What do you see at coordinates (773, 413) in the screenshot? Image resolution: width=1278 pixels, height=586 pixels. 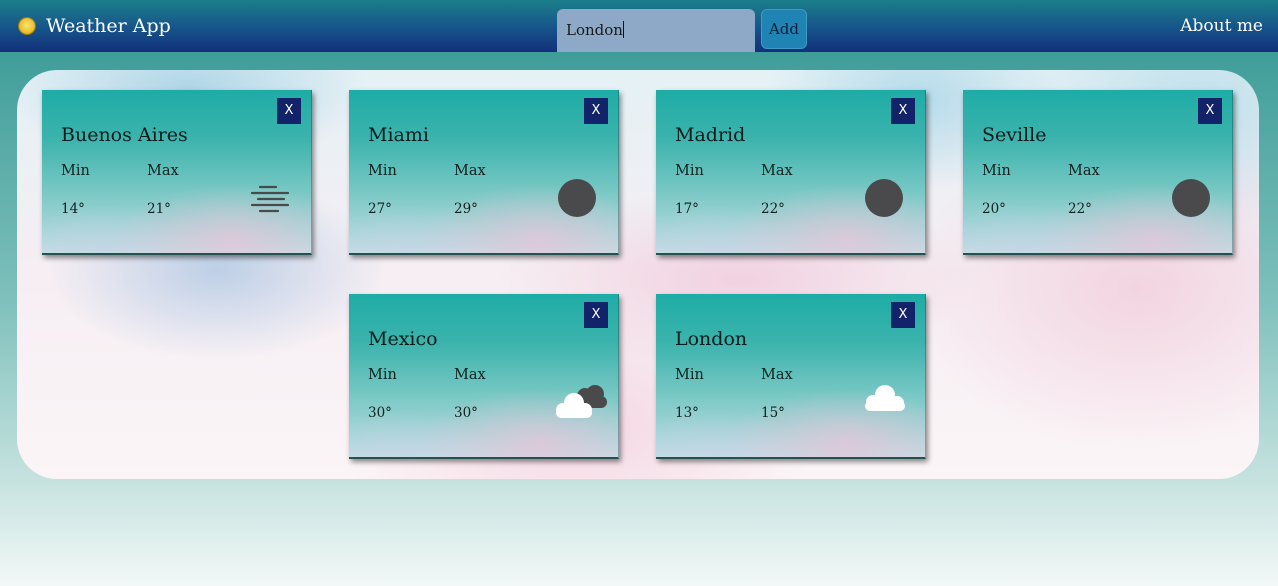 I see `max-temperature: 15°` at bounding box center [773, 413].